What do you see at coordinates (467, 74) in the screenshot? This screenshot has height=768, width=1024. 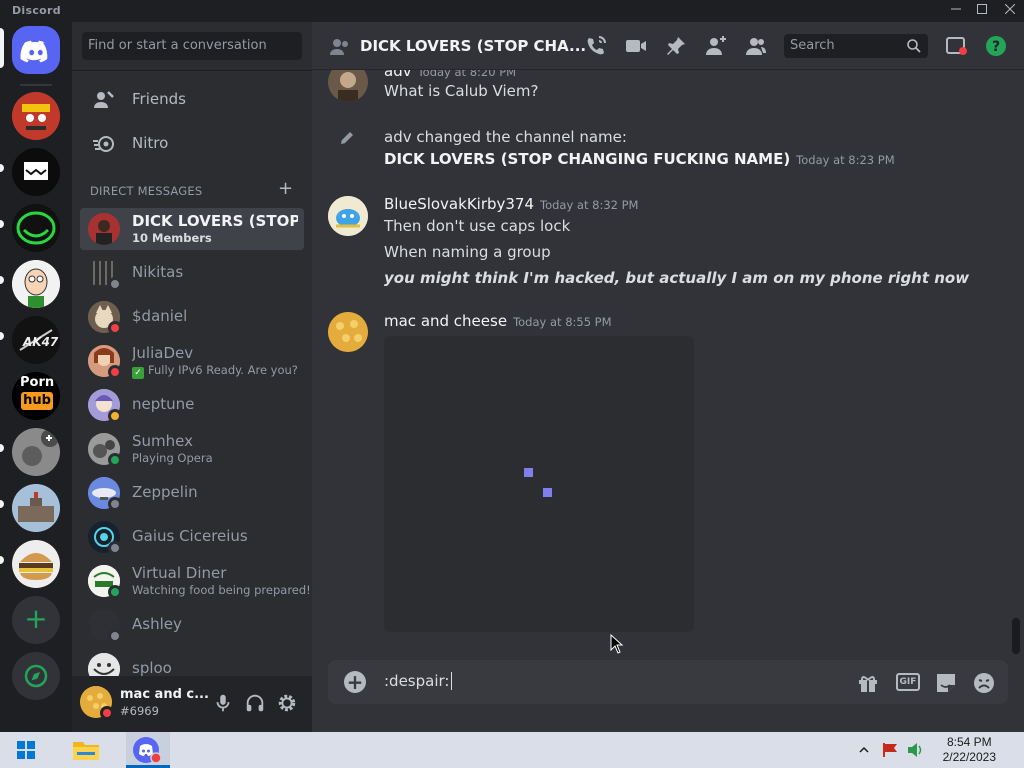 I see `message-timestamp: Today at 8:20 PM` at bounding box center [467, 74].